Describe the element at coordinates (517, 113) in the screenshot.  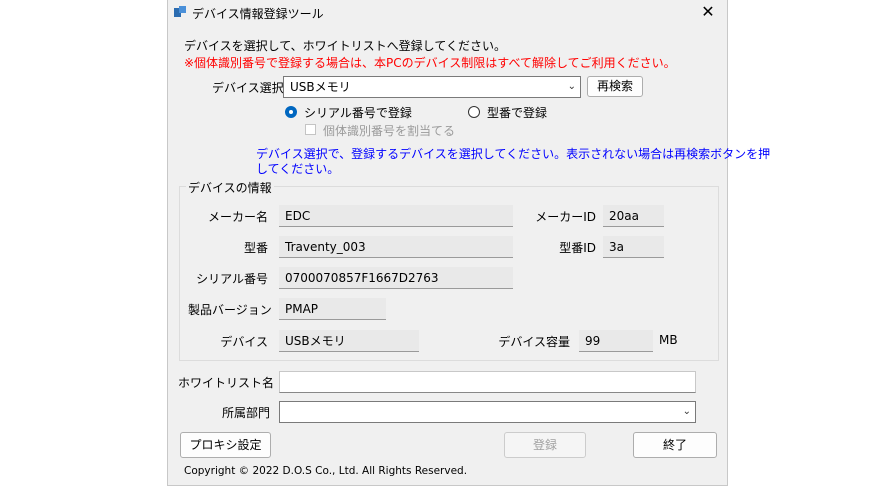
I see `model-register-label: 型番で登録` at that location.